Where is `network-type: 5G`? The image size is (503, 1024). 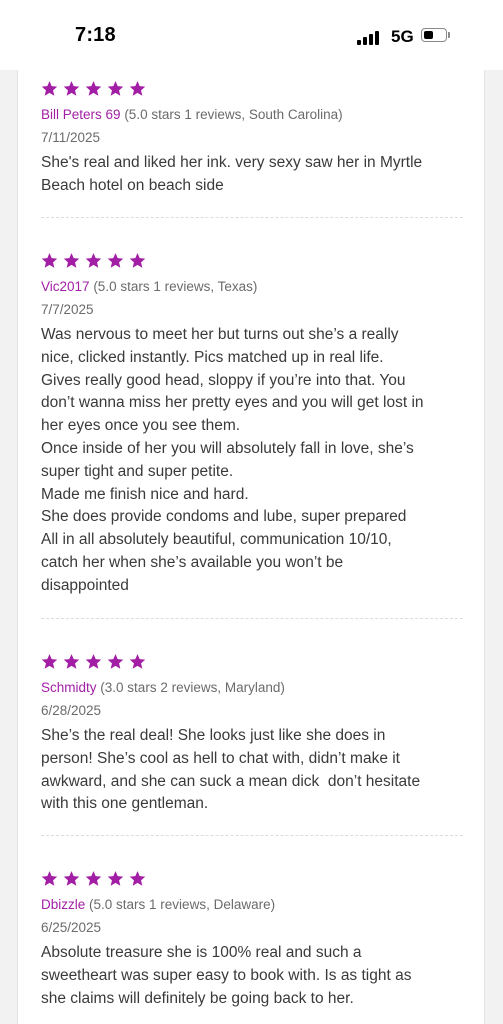 network-type: 5G is located at coordinates (402, 36).